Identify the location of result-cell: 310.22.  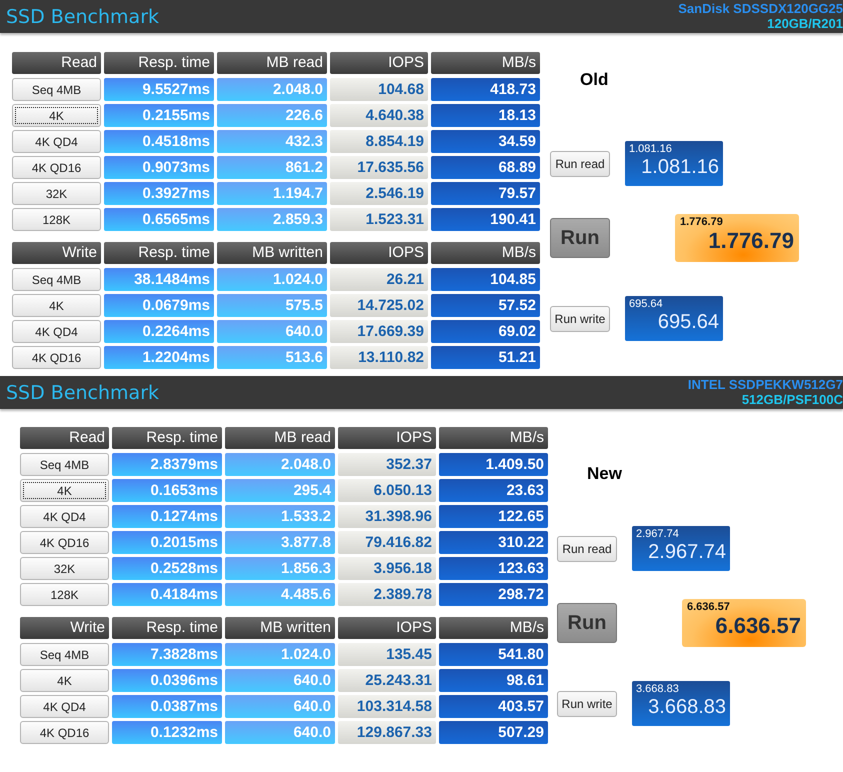
(493, 542).